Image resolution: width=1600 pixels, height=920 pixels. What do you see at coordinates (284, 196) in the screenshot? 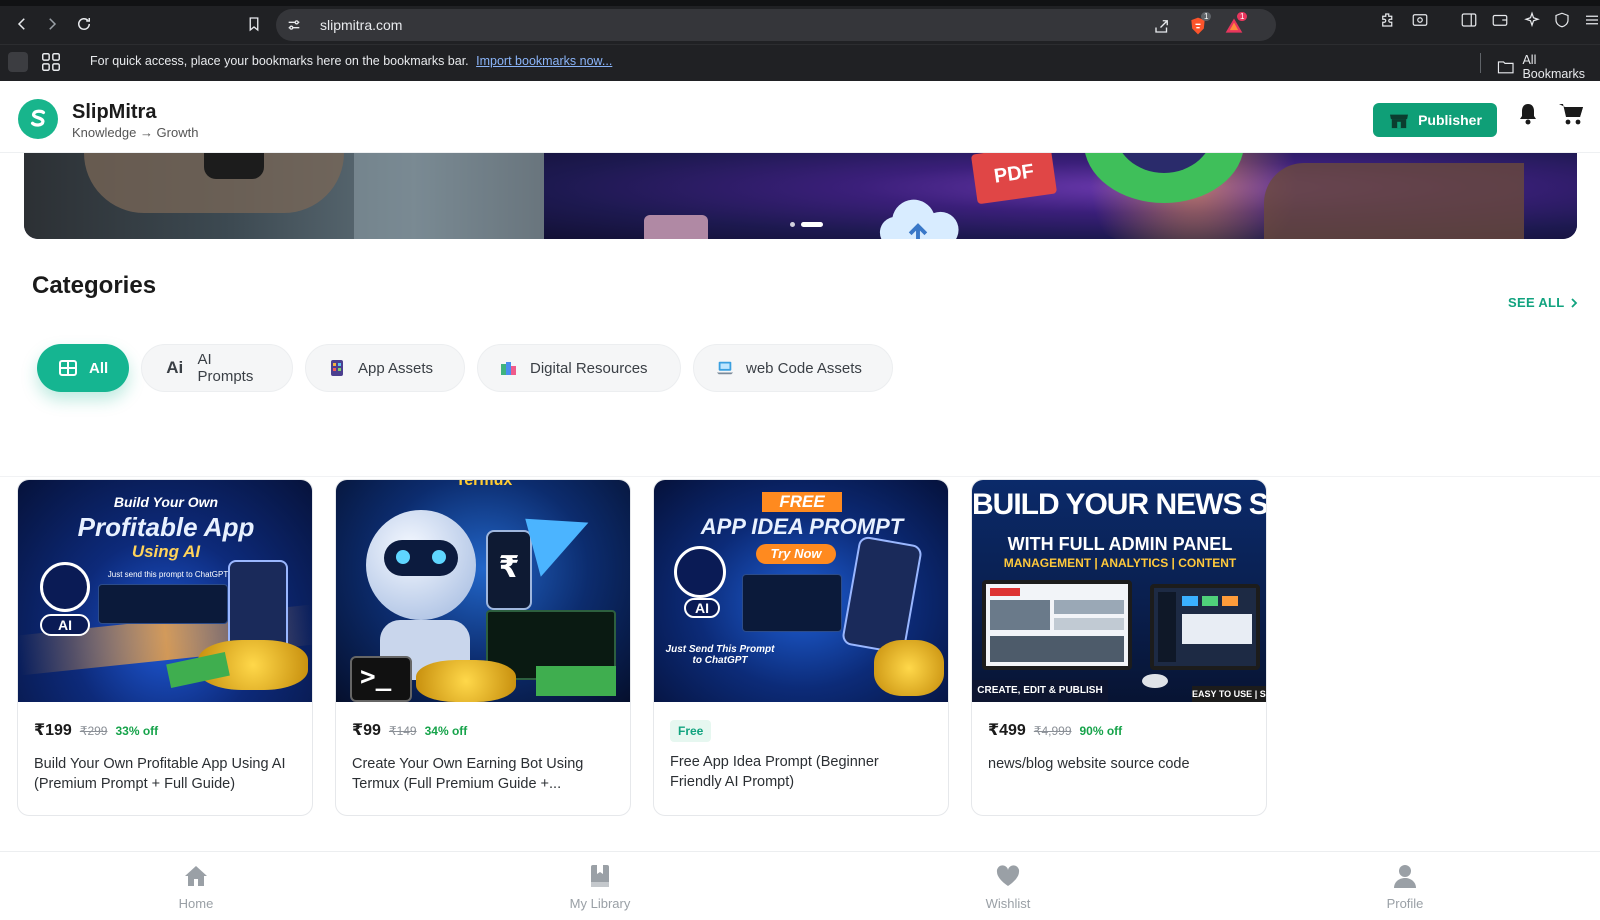
I see `banner-photo-left` at bounding box center [284, 196].